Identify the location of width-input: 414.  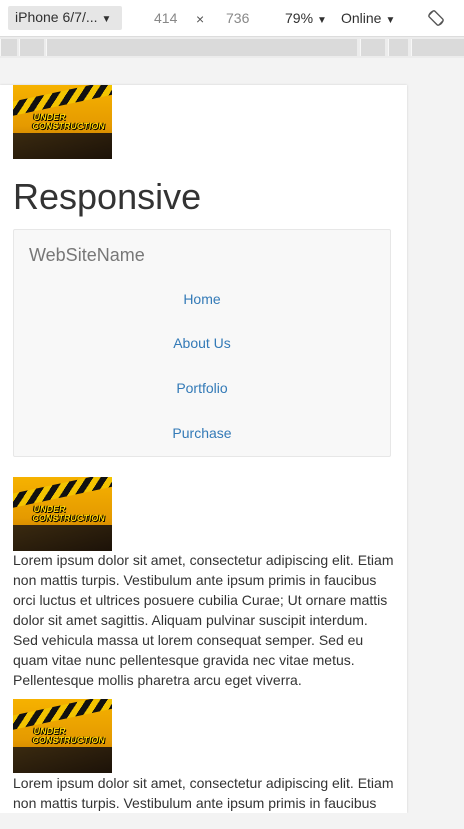
(165, 18).